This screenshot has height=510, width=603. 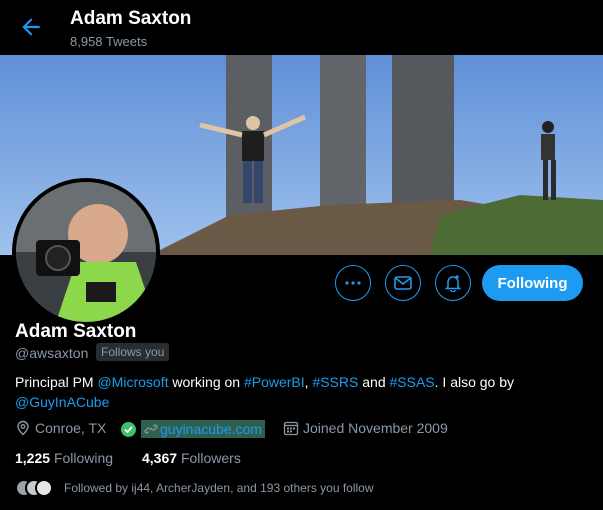 I want to click on bell-plus-icon, so click(x=453, y=283).